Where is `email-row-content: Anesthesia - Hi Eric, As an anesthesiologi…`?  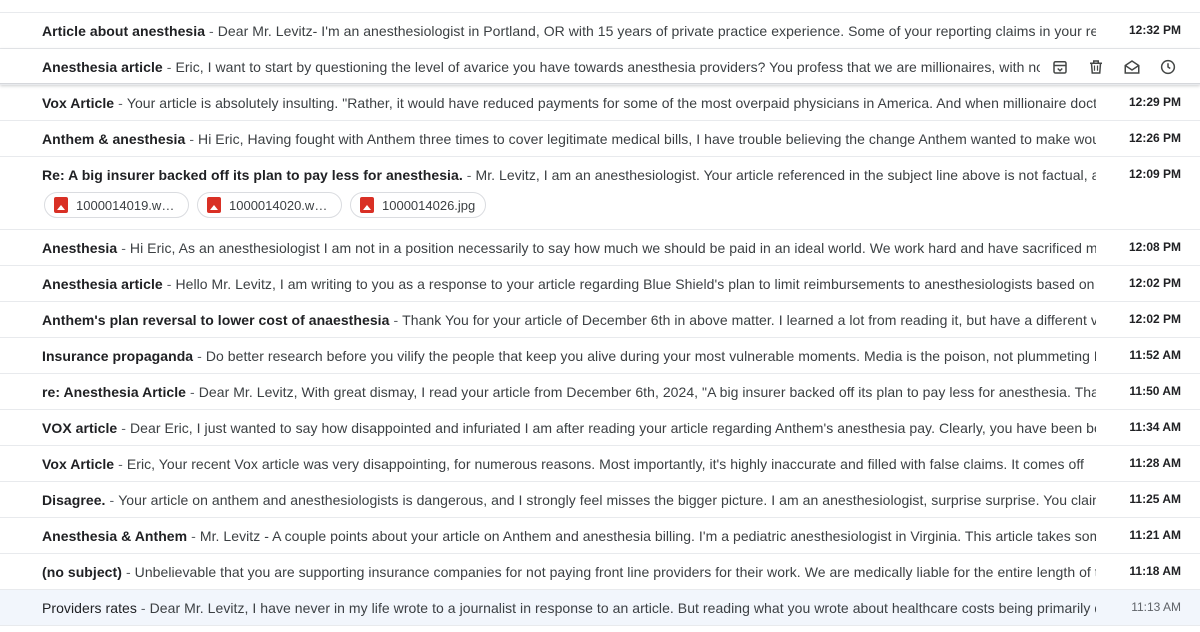 email-row-content: Anesthesia - Hi Eric, As an anesthesiologi… is located at coordinates (569, 247).